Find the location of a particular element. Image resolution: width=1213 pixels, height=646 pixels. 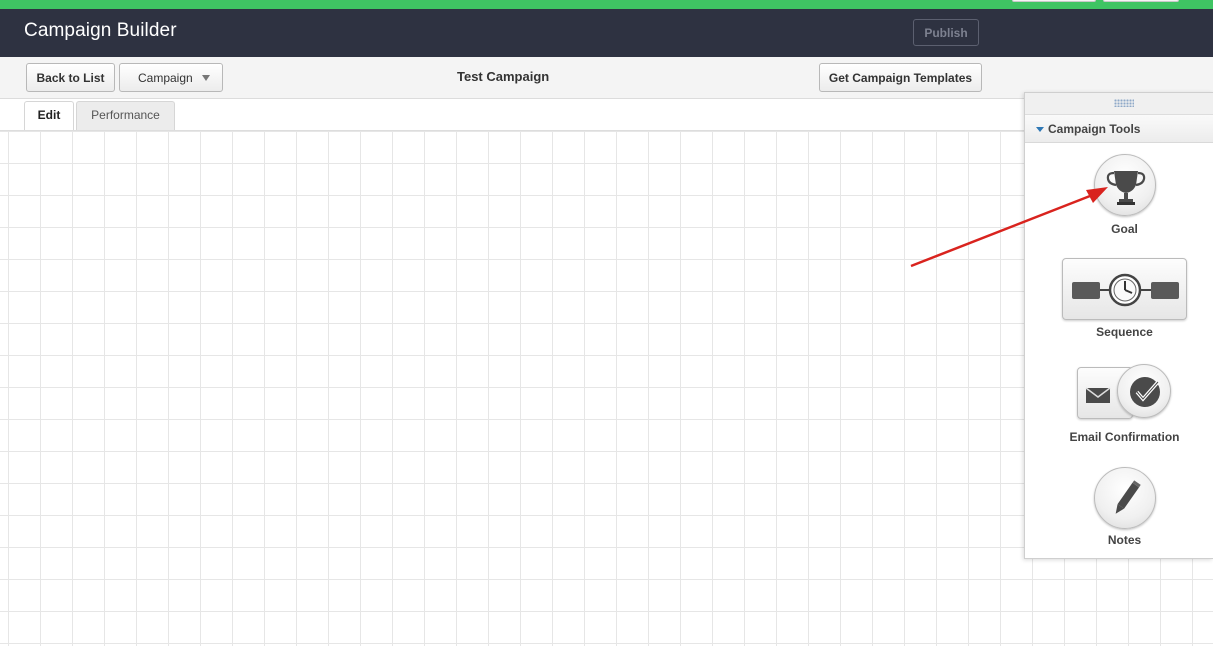

tool-notes: Notes is located at coordinates (1119, 509).